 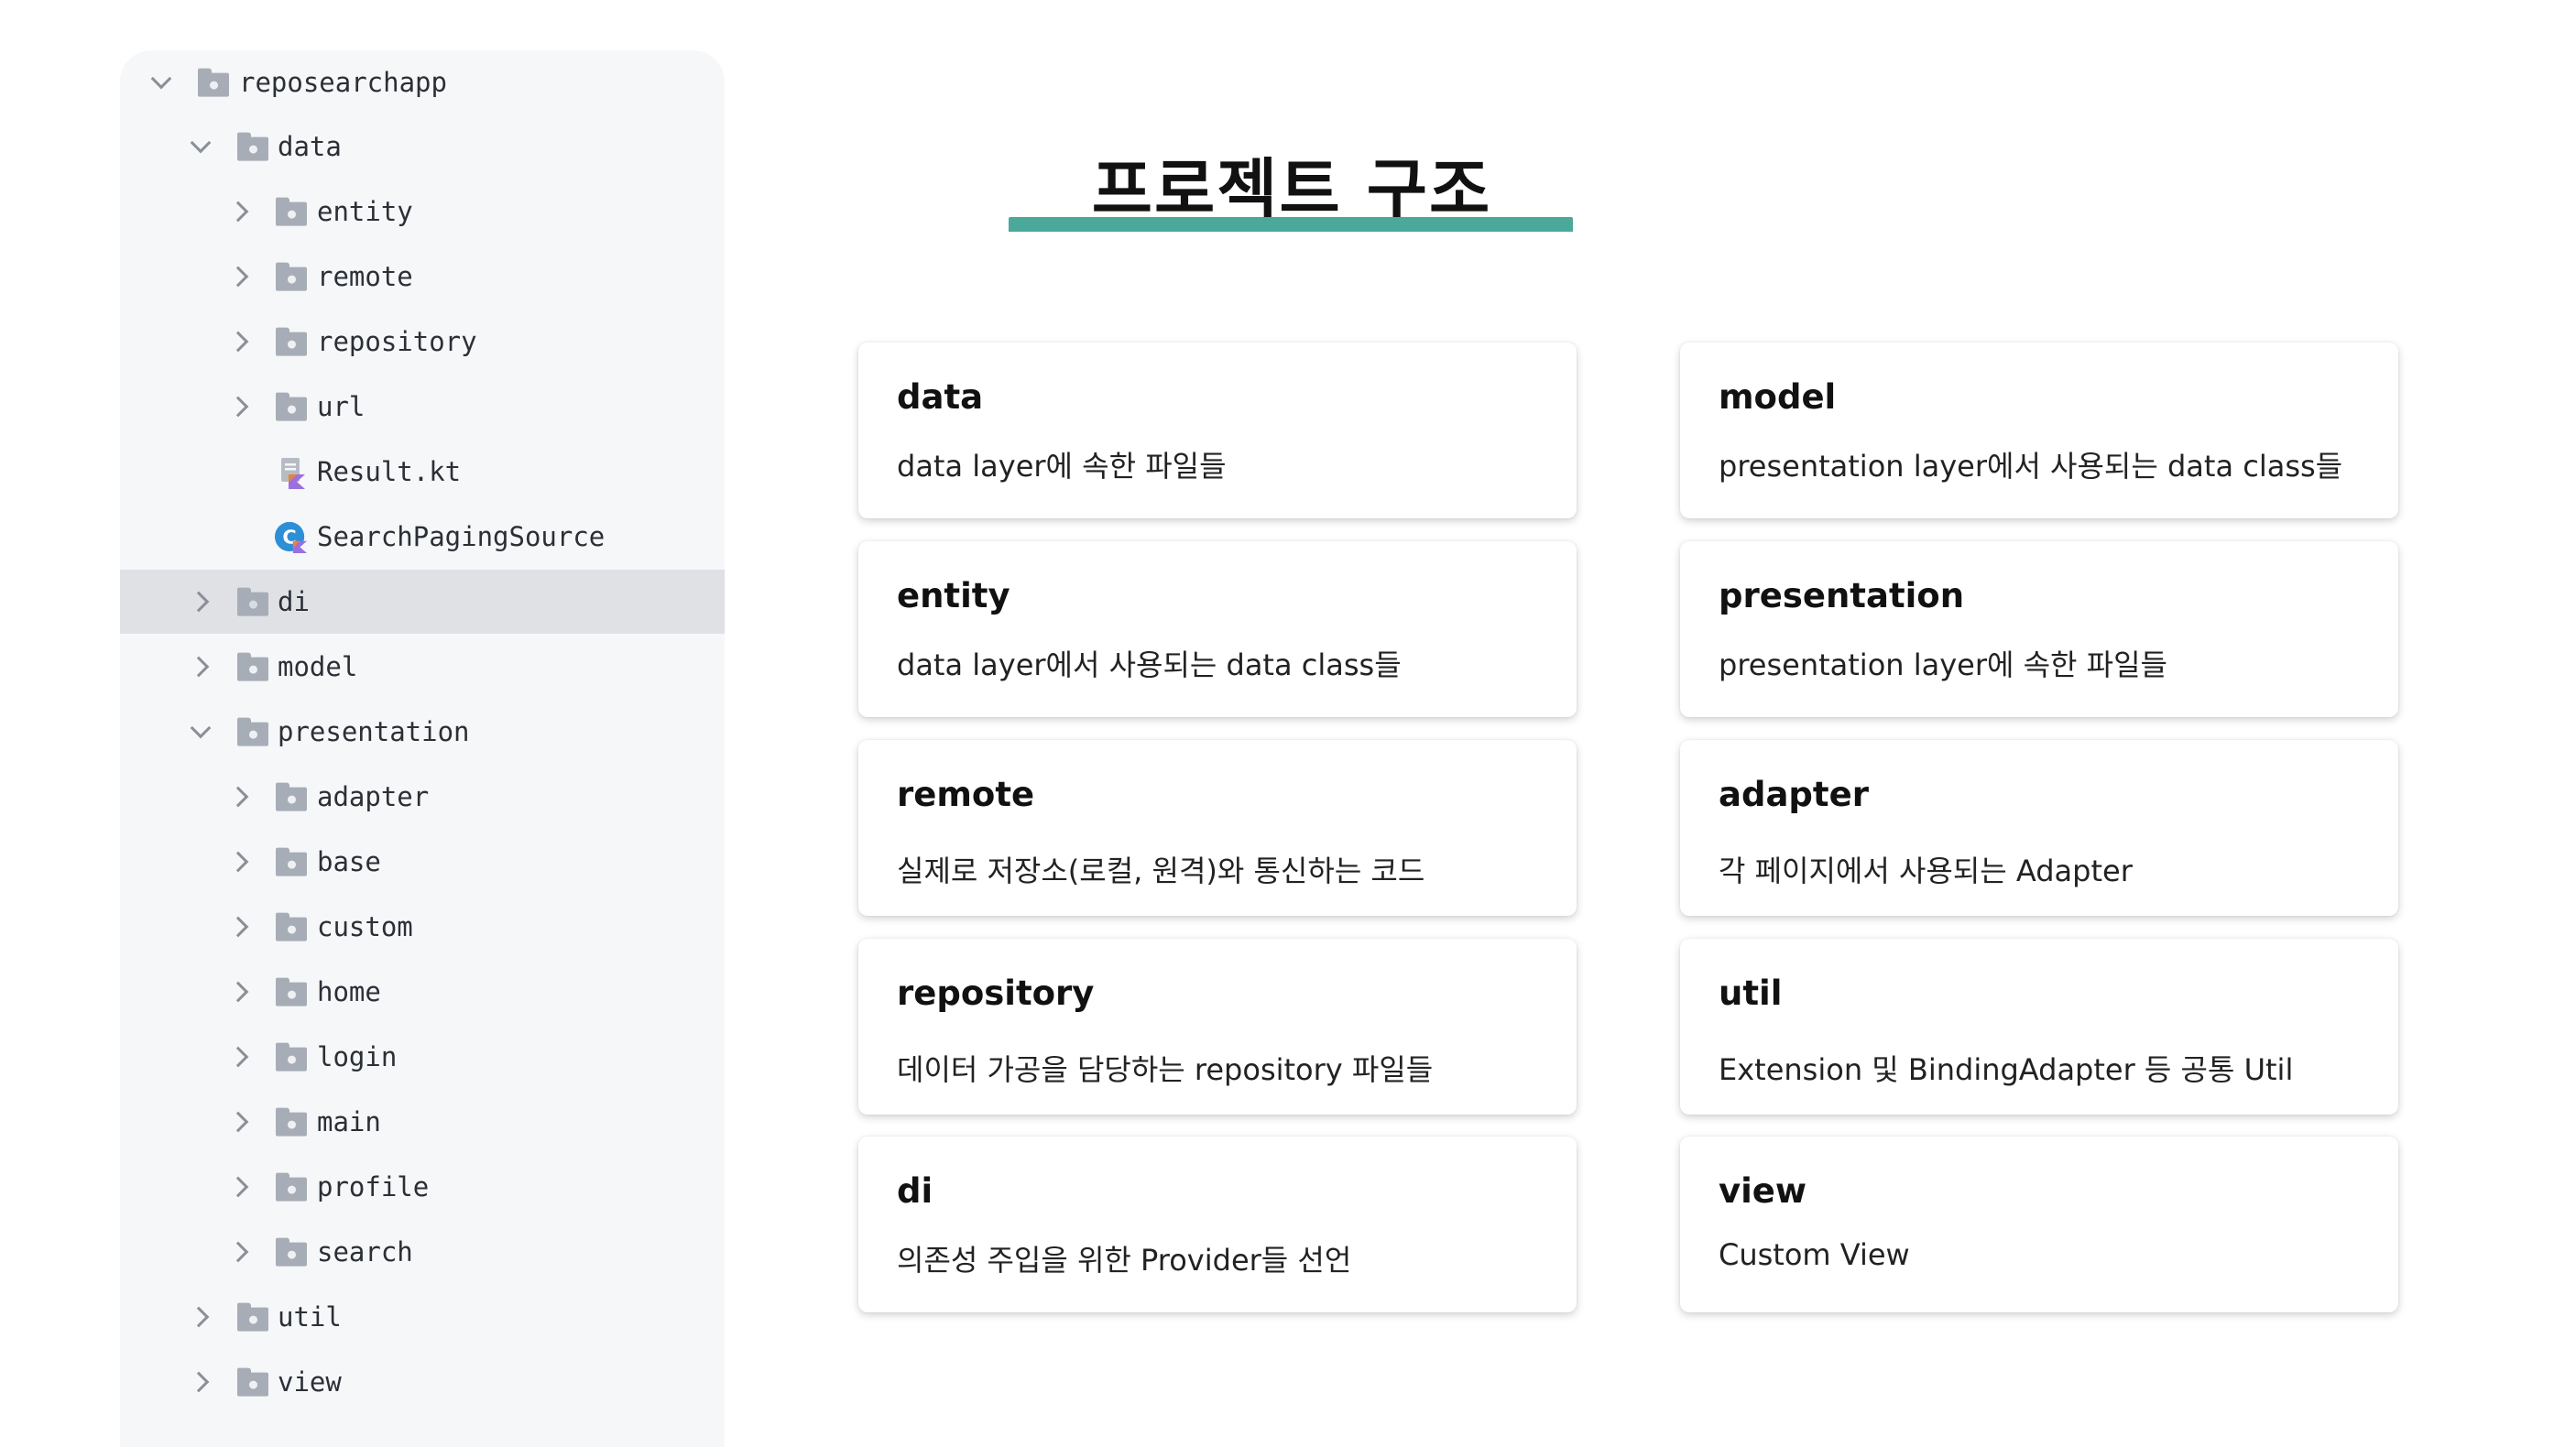 I want to click on tree-item-view: view, so click(x=423, y=1382).